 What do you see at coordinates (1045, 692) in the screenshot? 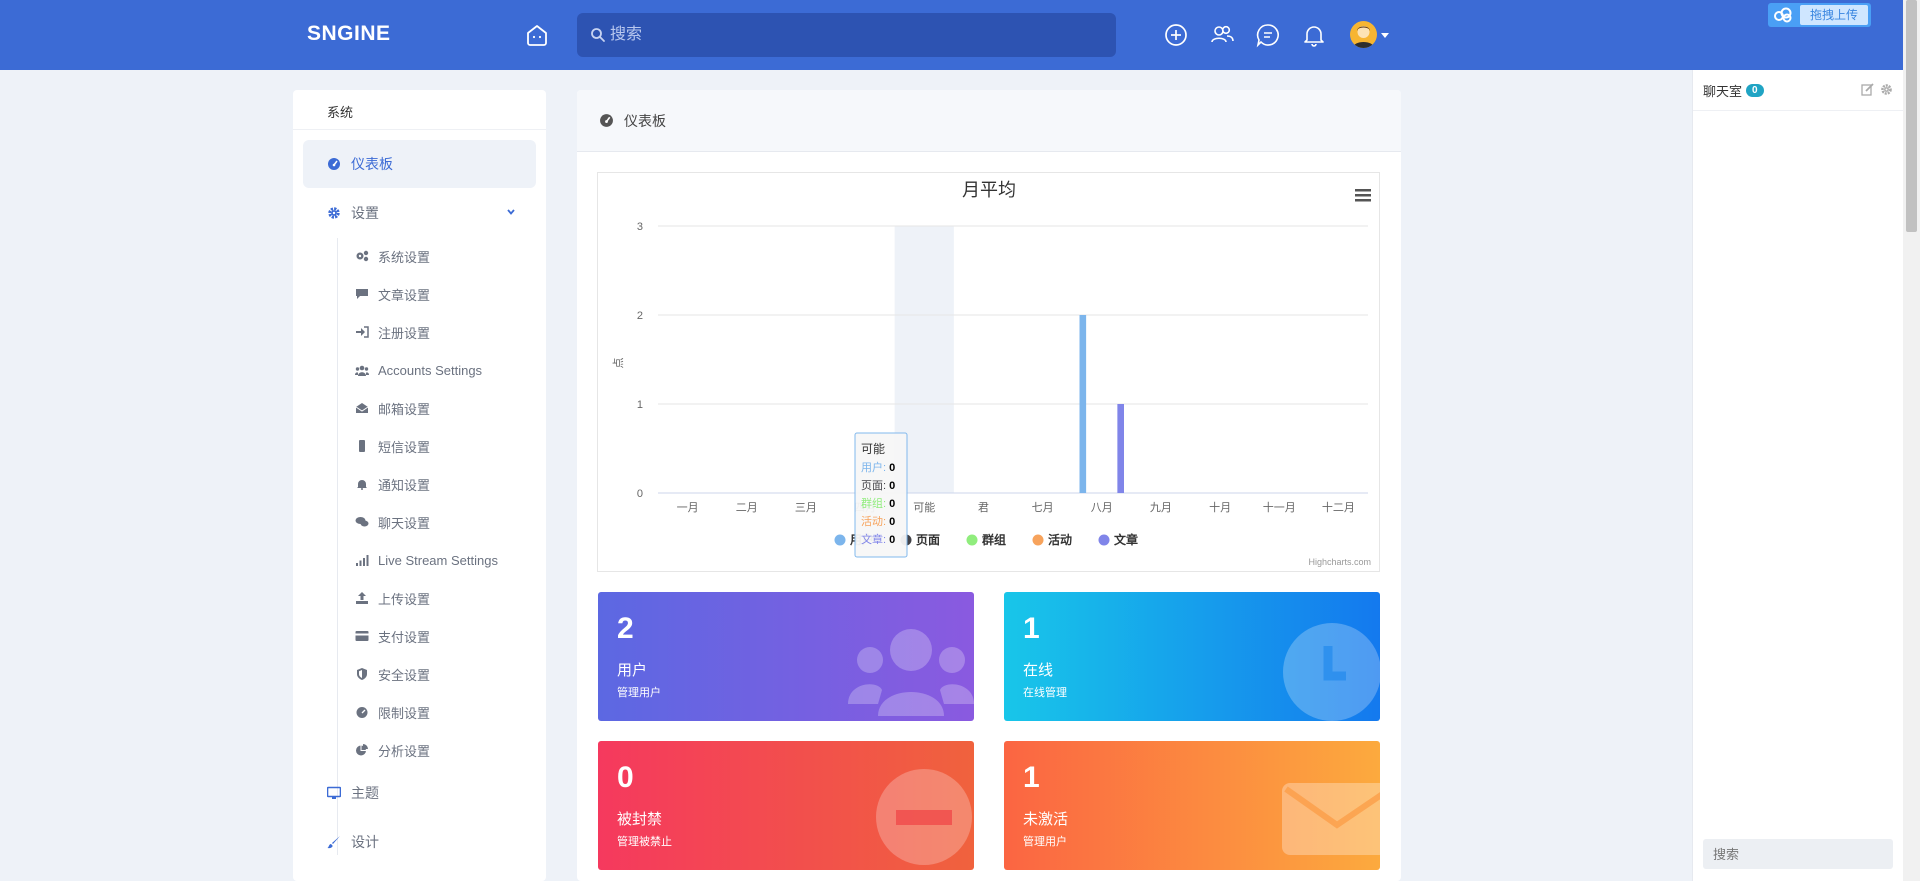
I see `stat-link: 在线管理` at bounding box center [1045, 692].